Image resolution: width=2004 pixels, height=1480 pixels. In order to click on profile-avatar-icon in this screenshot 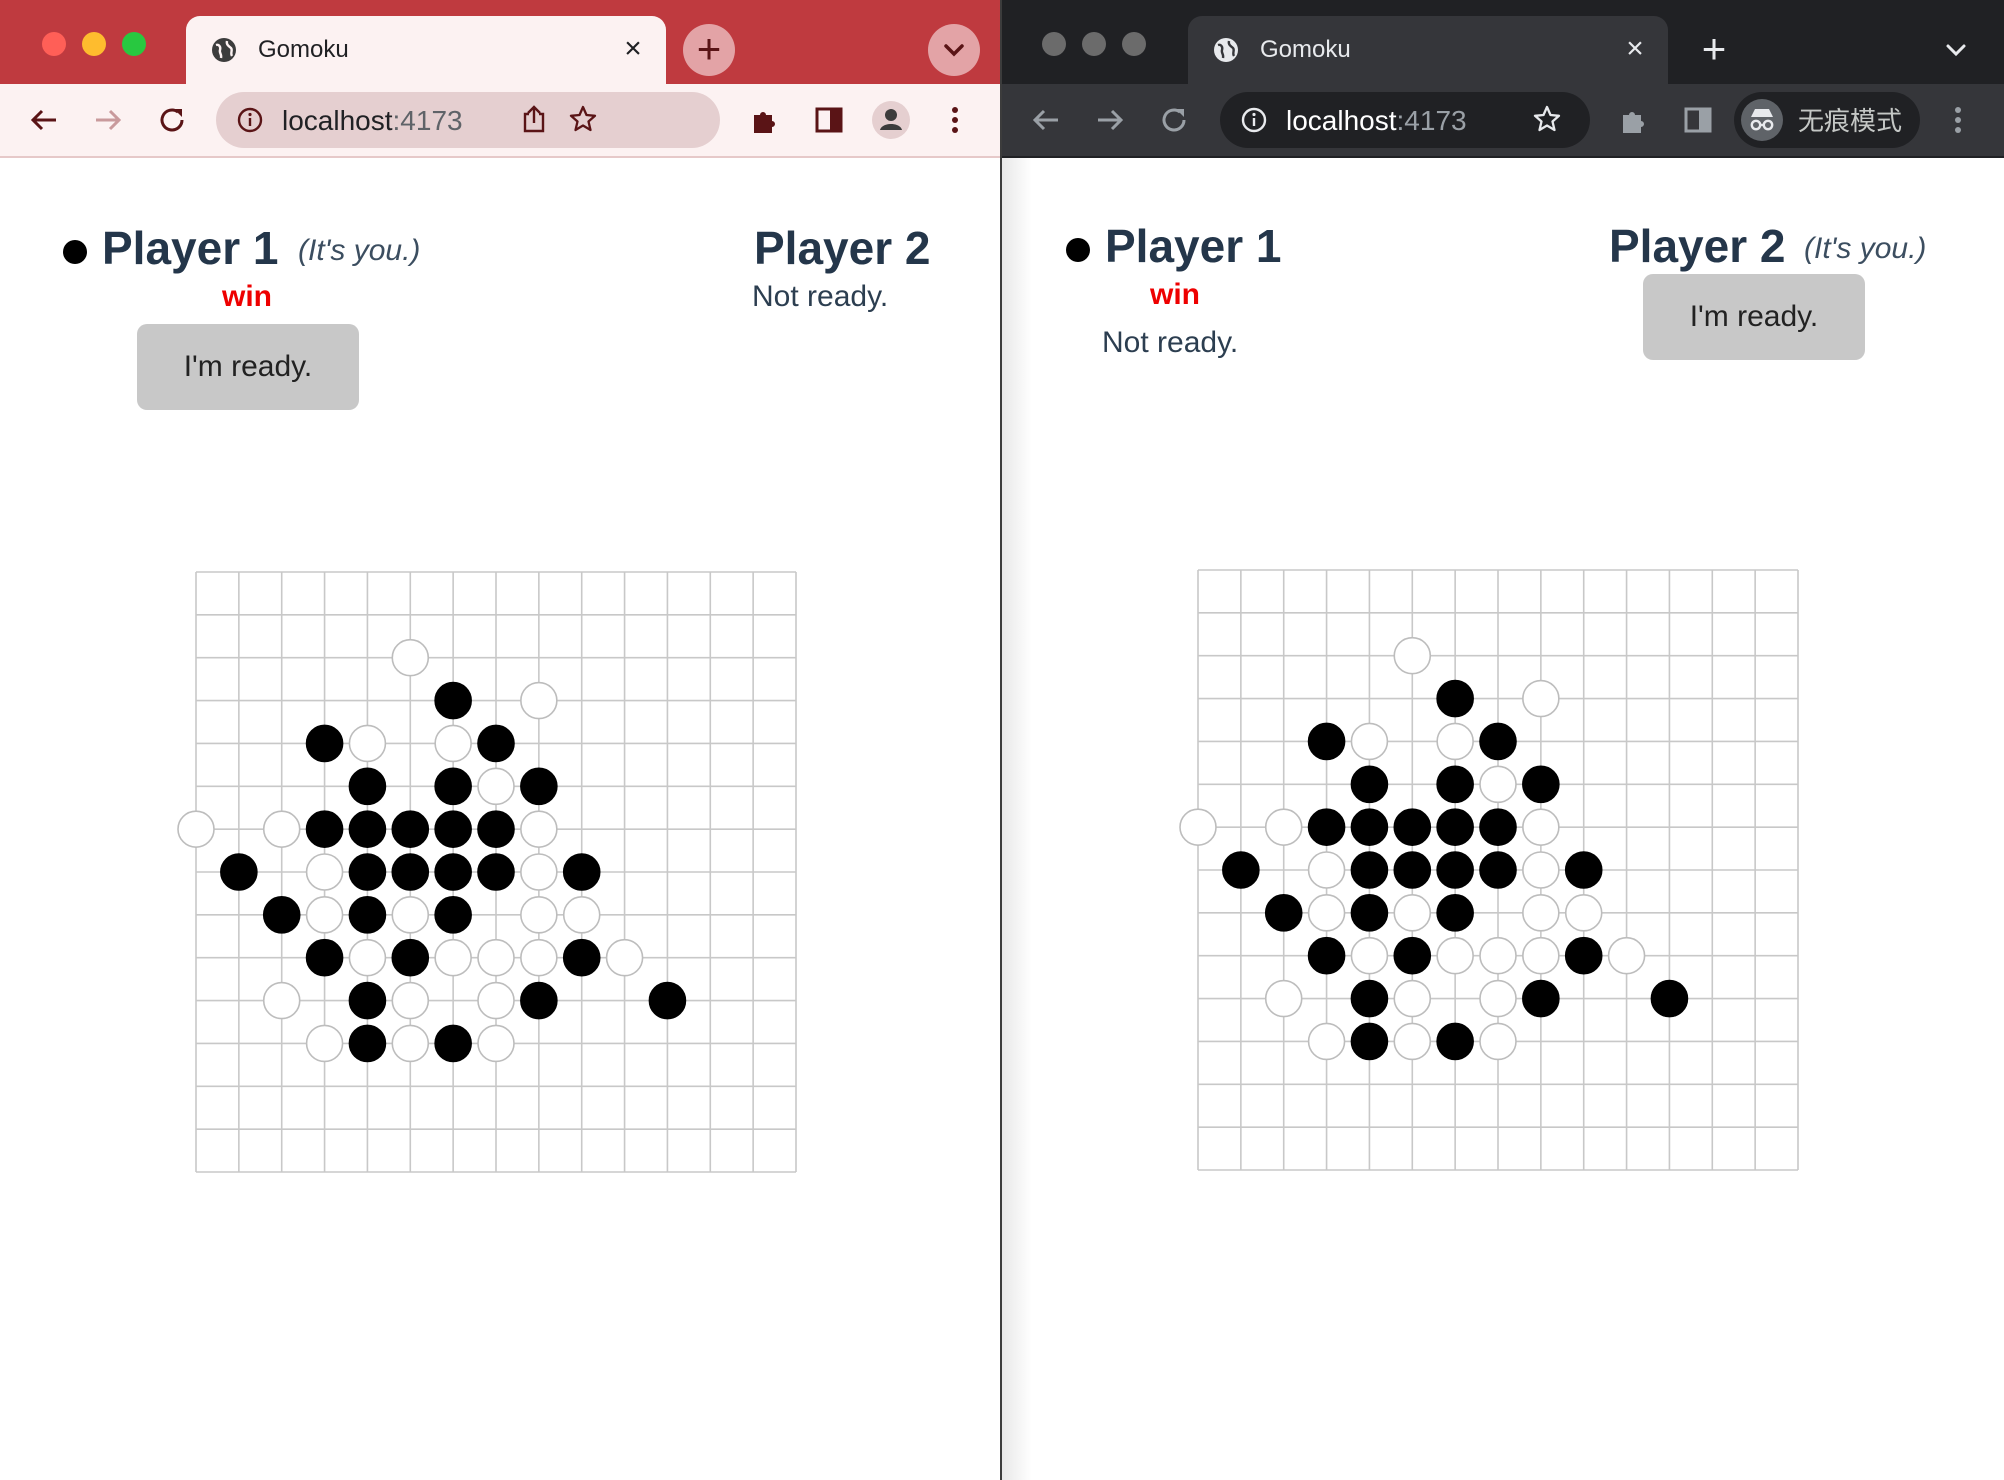, I will do `click(891, 120)`.